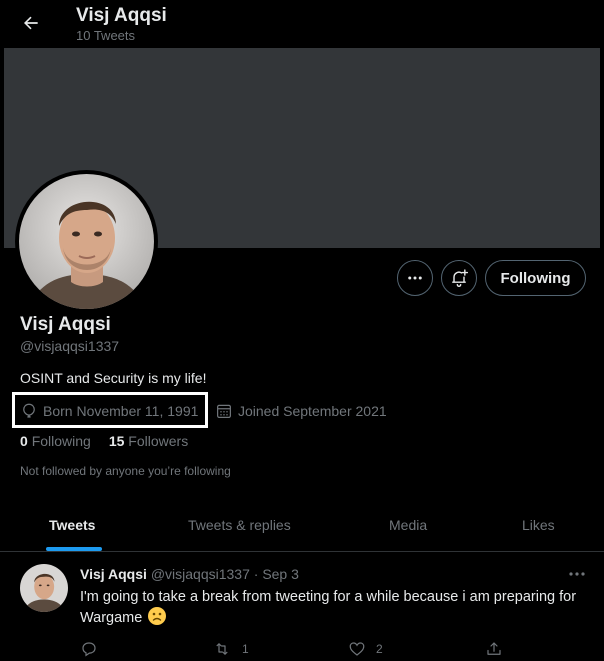 This screenshot has width=604, height=661. What do you see at coordinates (357, 649) in the screenshot?
I see `heart-icon` at bounding box center [357, 649].